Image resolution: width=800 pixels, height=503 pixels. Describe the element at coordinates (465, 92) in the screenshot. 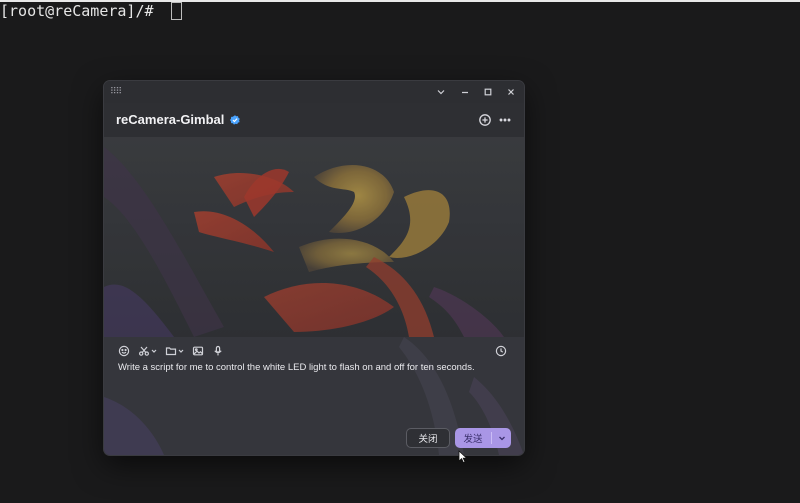

I see `minimize-icon` at that location.